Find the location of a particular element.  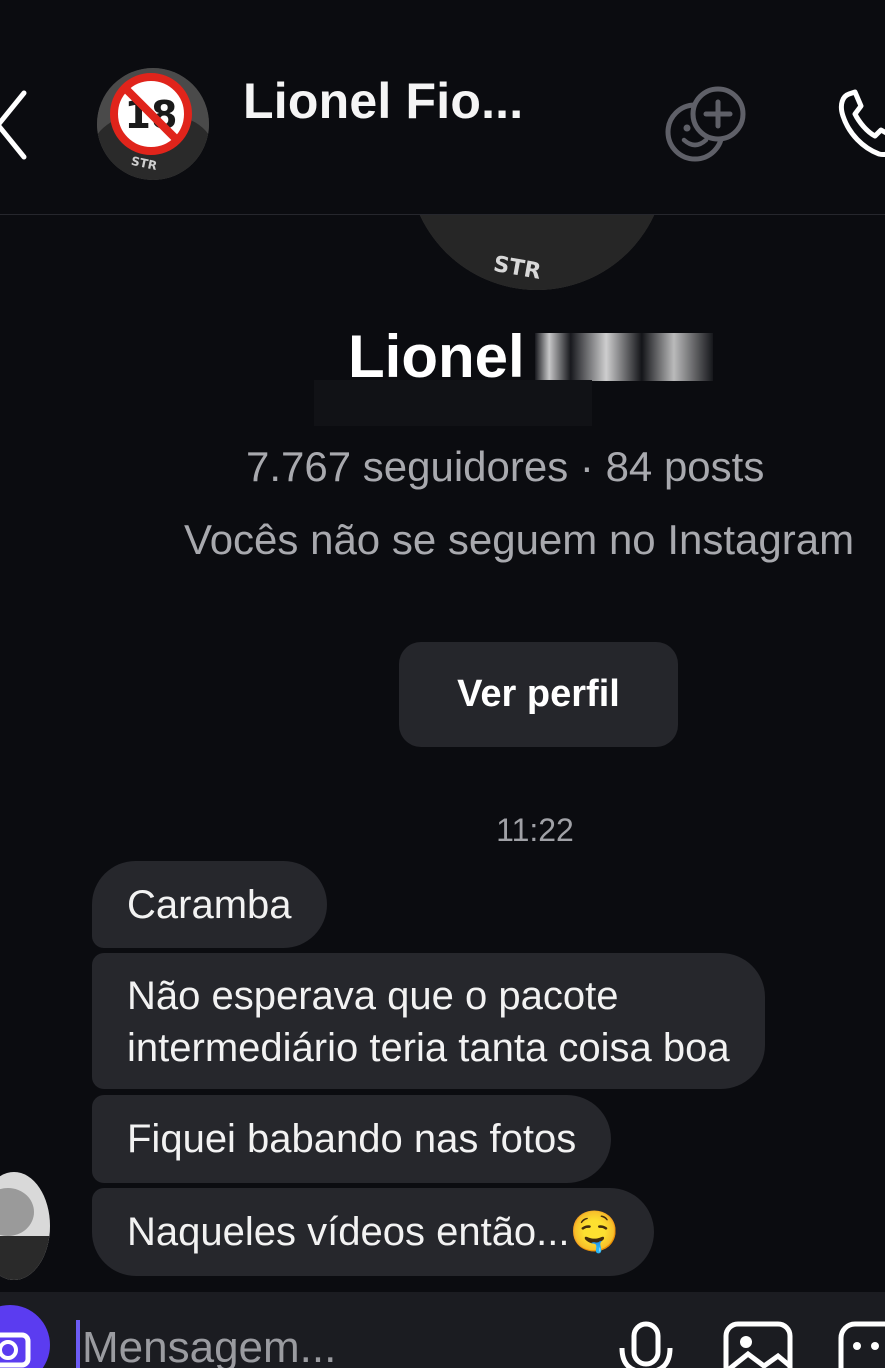

profile-stats: 7.767 seguidores · 84 posts is located at coordinates (505, 466).